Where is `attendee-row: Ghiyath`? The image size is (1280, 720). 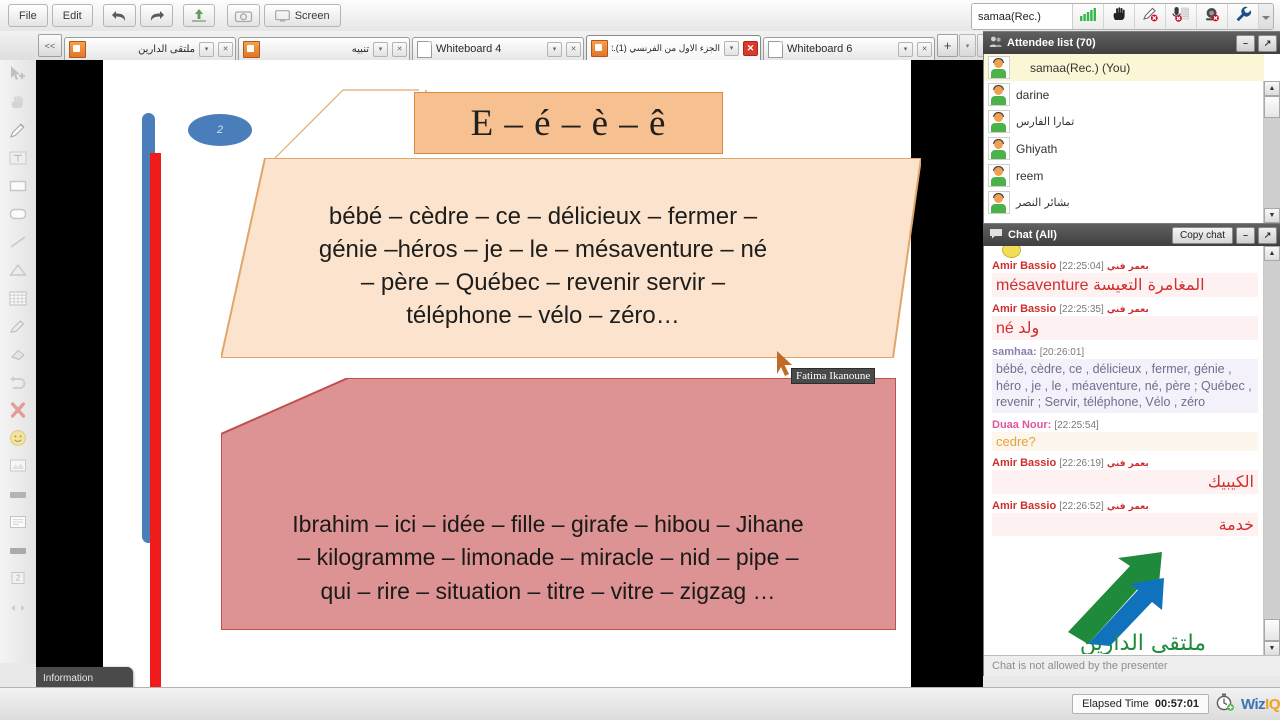
attendee-row: Ghiyath is located at coordinates (1124, 148).